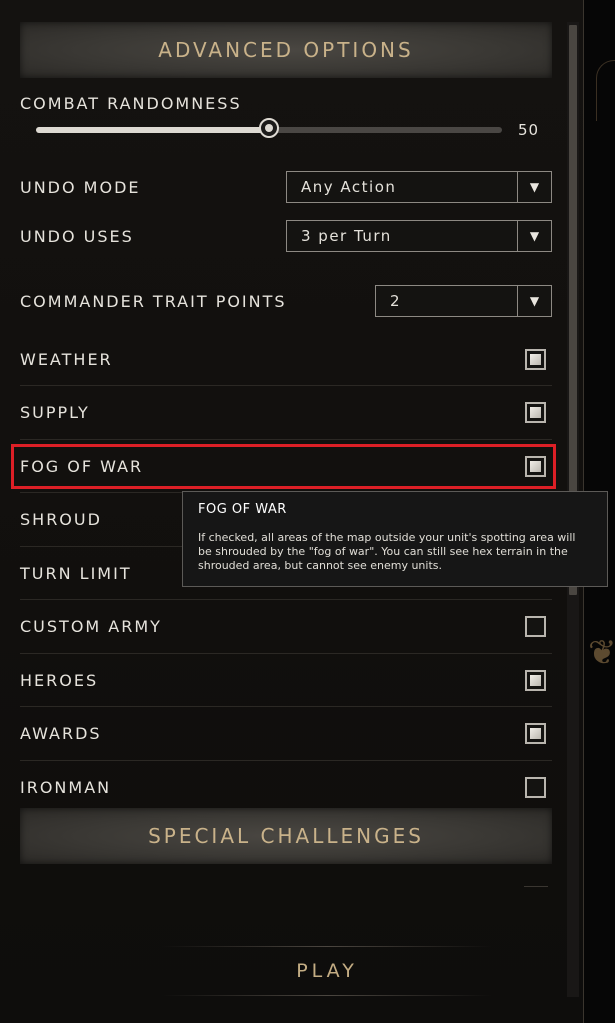  Describe the element at coordinates (419, 187) in the screenshot. I see `undo-mode-dropdown: Any Action ▼` at that location.